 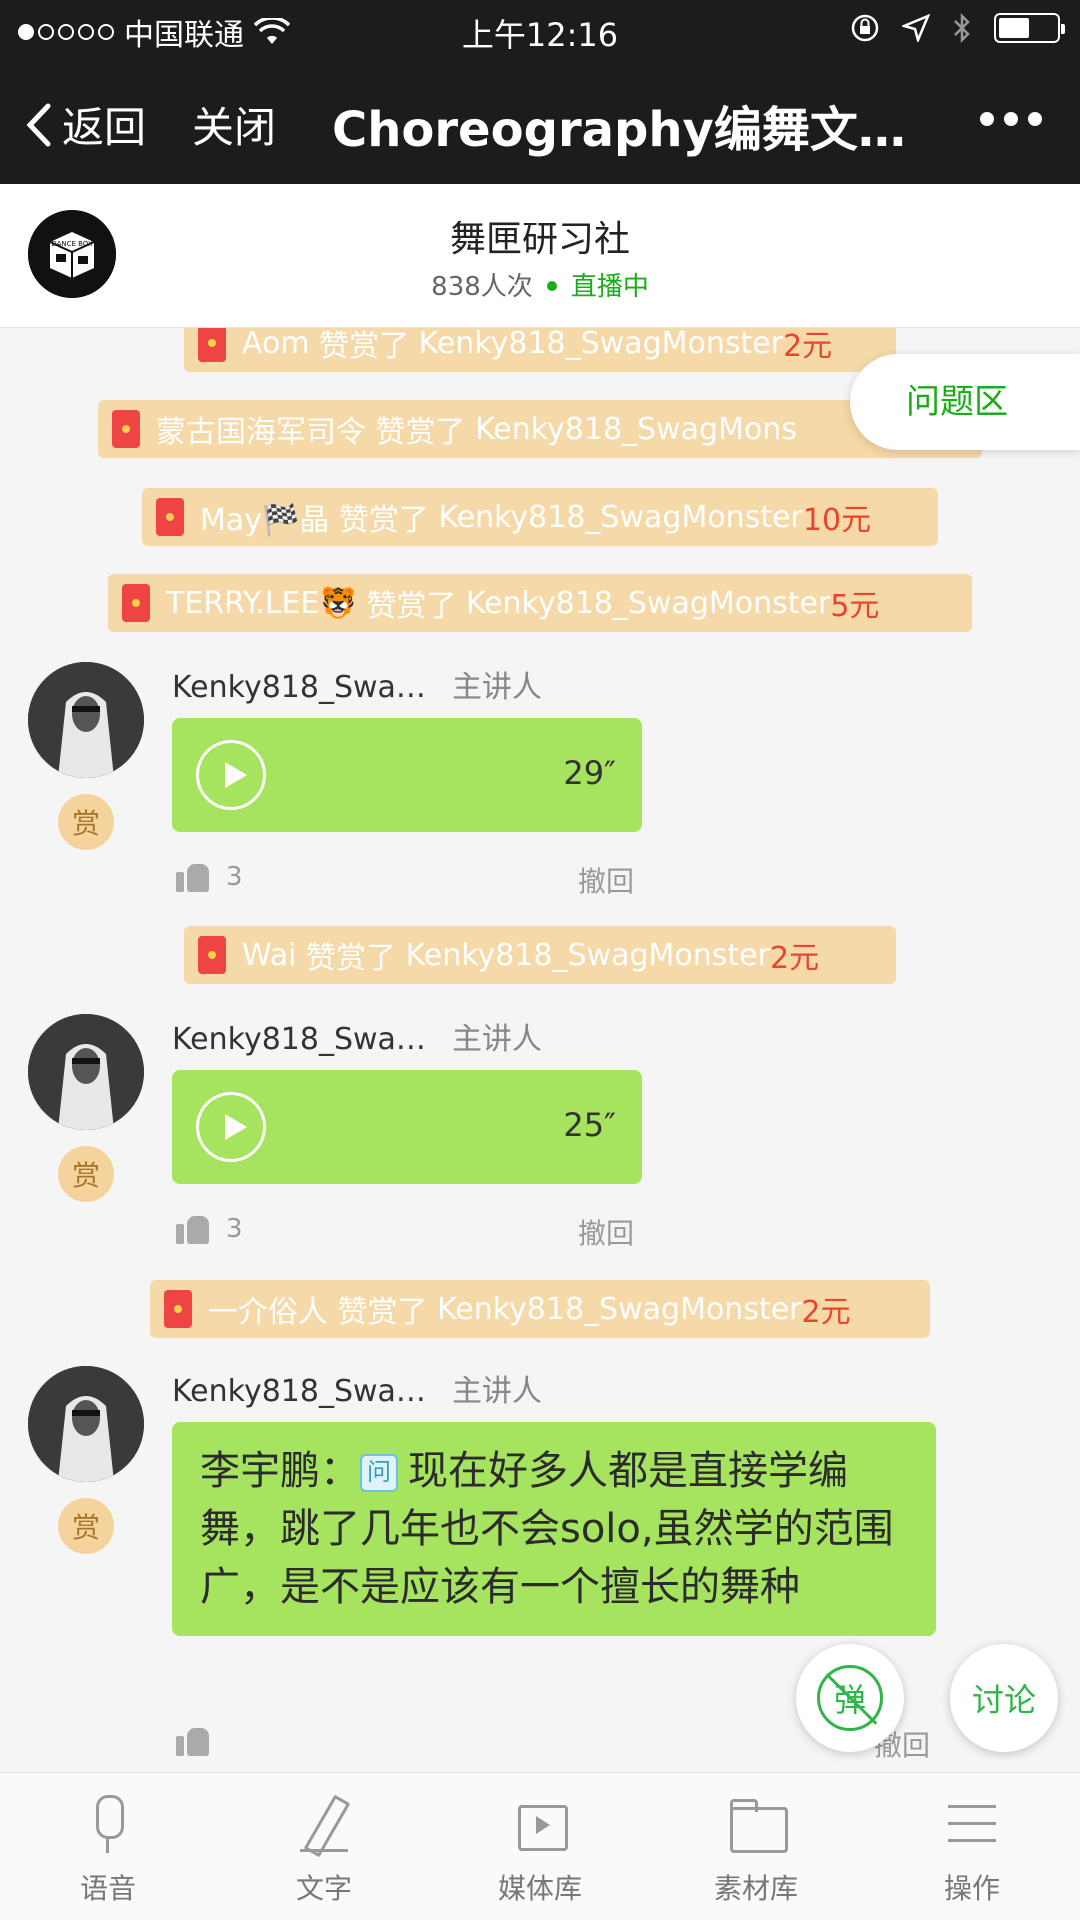 What do you see at coordinates (972, 1825) in the screenshot?
I see `menu-icon` at bounding box center [972, 1825].